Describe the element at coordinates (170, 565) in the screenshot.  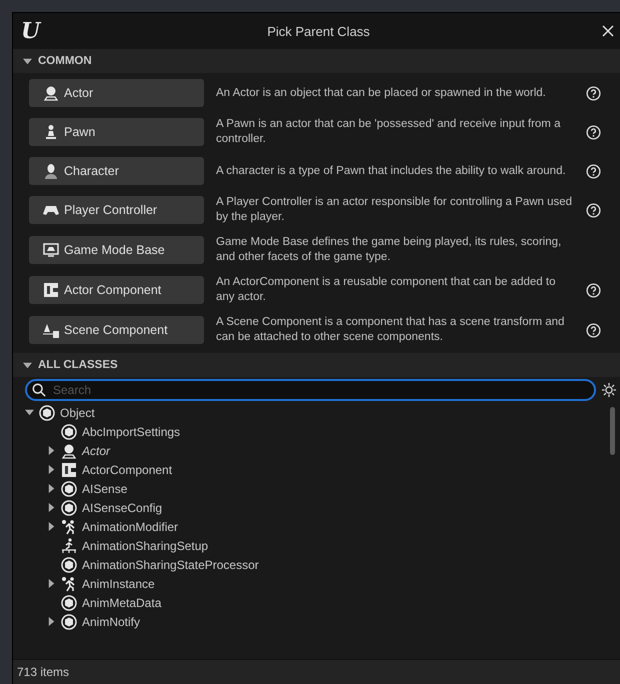
I see `tree-item: AnimationSharingStateProcessor` at that location.